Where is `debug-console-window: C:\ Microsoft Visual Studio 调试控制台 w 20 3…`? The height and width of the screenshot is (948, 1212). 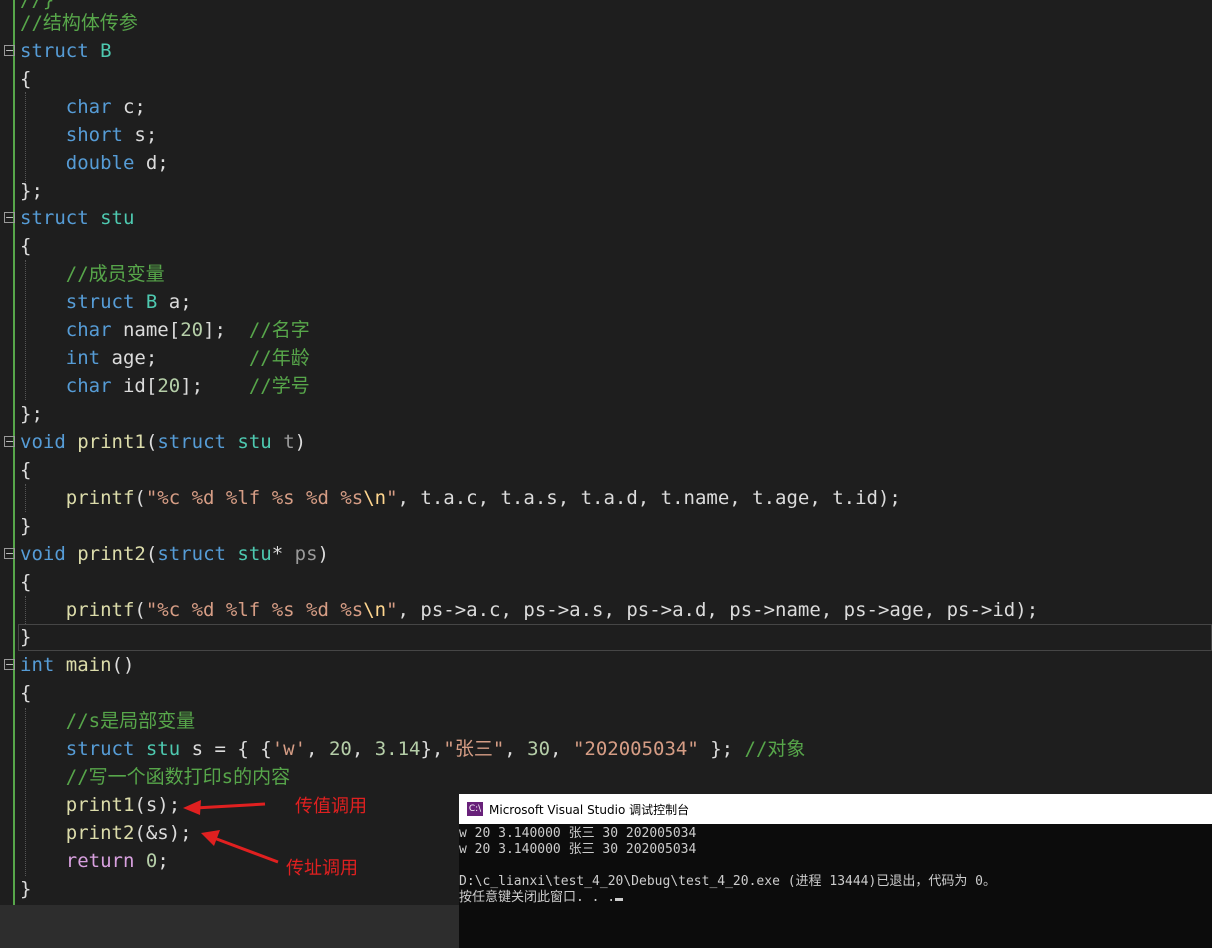
debug-console-window: C:\ Microsoft Visual Studio 调试控制台 w 20 3… is located at coordinates (835, 871).